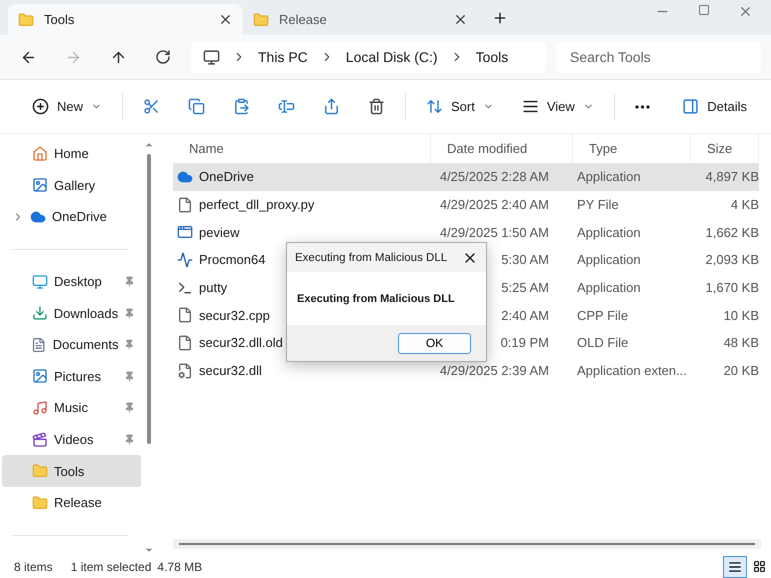 The image size is (771, 578). What do you see at coordinates (376, 298) in the screenshot?
I see `dialog-message: Executing from Malicious DLL` at bounding box center [376, 298].